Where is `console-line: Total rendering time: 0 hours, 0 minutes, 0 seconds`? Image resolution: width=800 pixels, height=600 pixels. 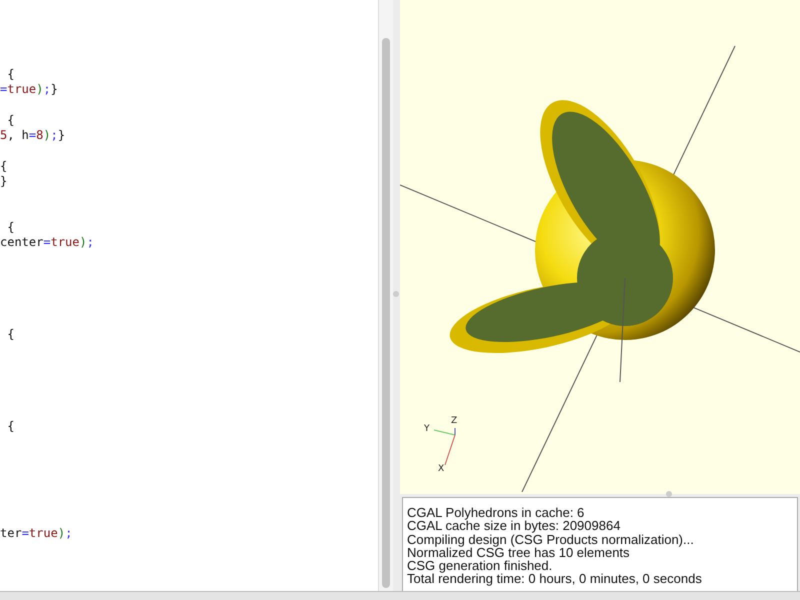
console-line: Total rendering time: 0 hours, 0 minutes, 0 seconds is located at coordinates (555, 579).